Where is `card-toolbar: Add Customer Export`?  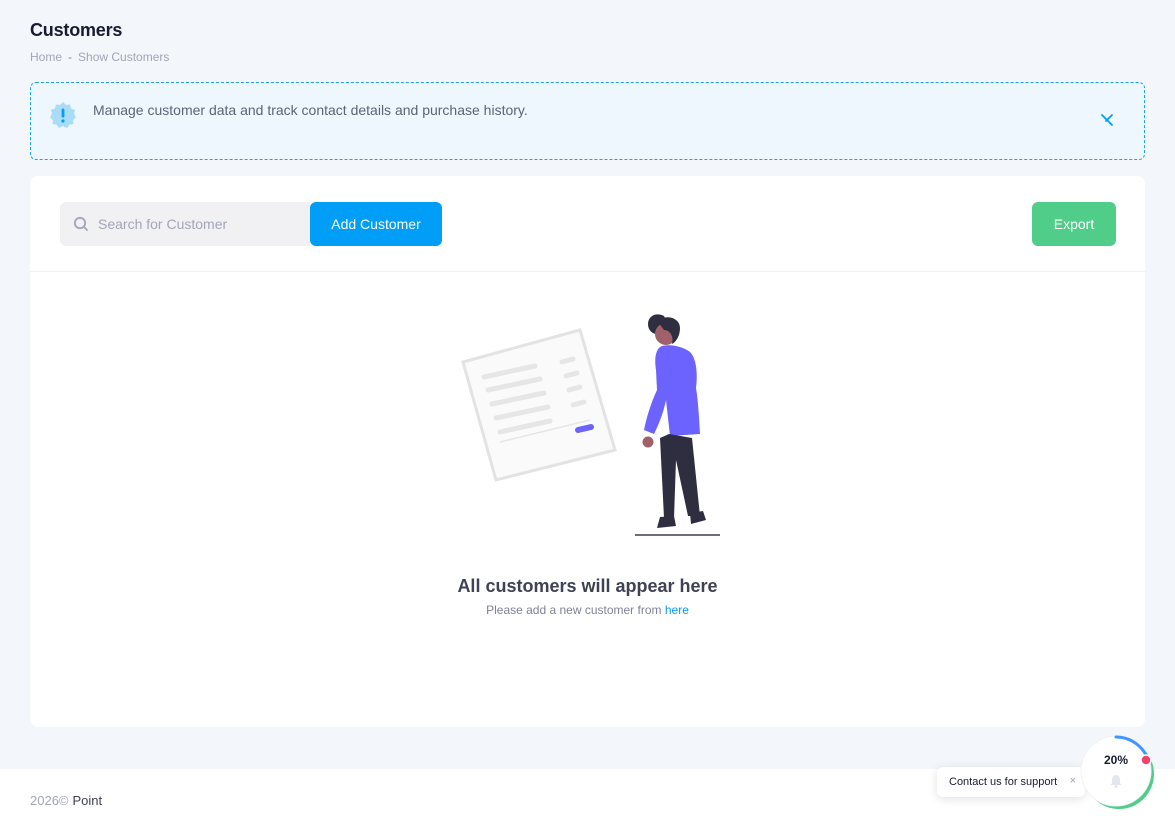 card-toolbar: Add Customer Export is located at coordinates (587, 224).